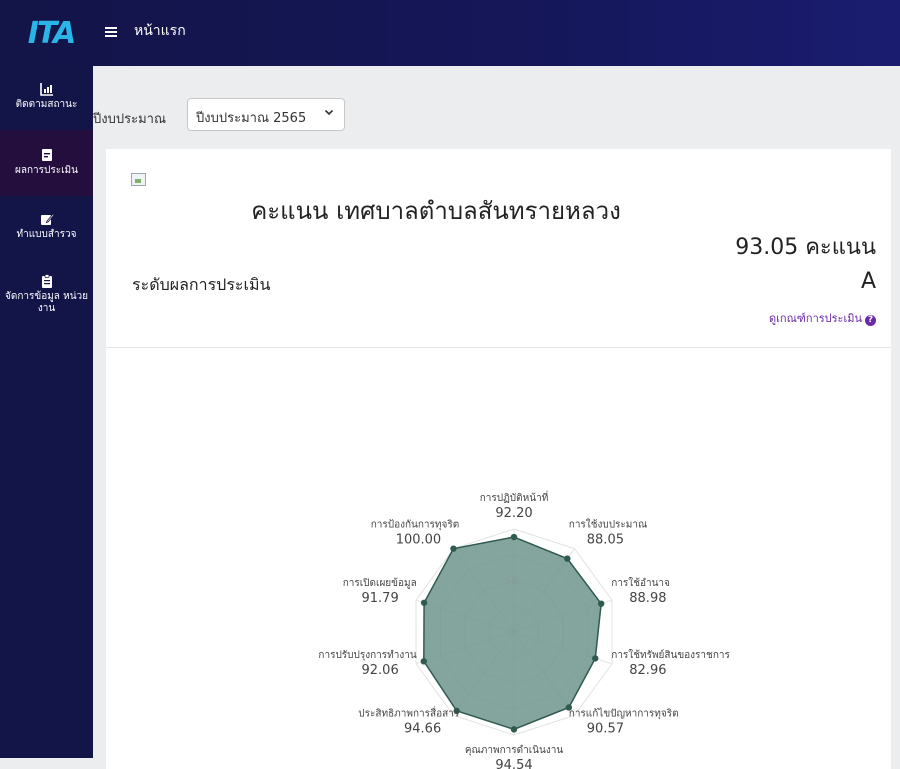  Describe the element at coordinates (201, 284) in the screenshot. I see `level-label: ระดับผลการประเมิน` at that location.